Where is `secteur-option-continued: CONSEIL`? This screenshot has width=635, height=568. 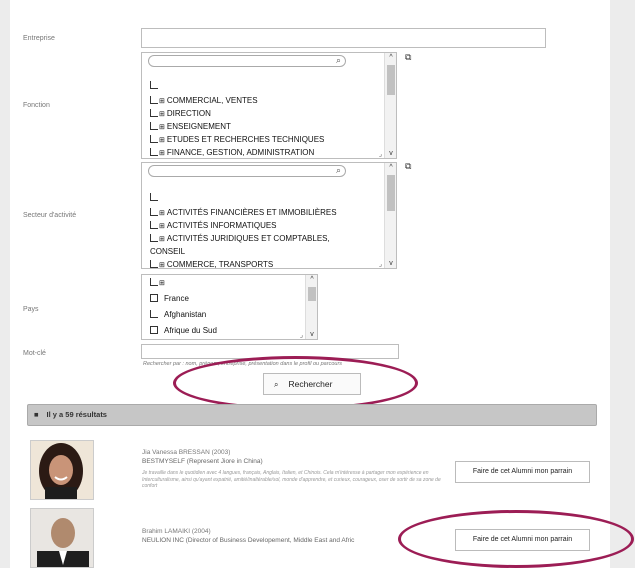
secteur-option-continued: CONSEIL is located at coordinates (168, 251).